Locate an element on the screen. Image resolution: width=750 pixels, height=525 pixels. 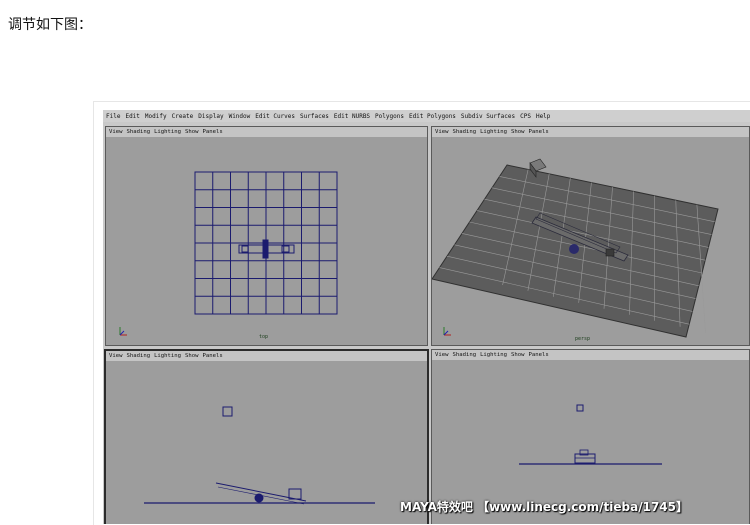
side-seesaw is located at coordinates (585, 456).